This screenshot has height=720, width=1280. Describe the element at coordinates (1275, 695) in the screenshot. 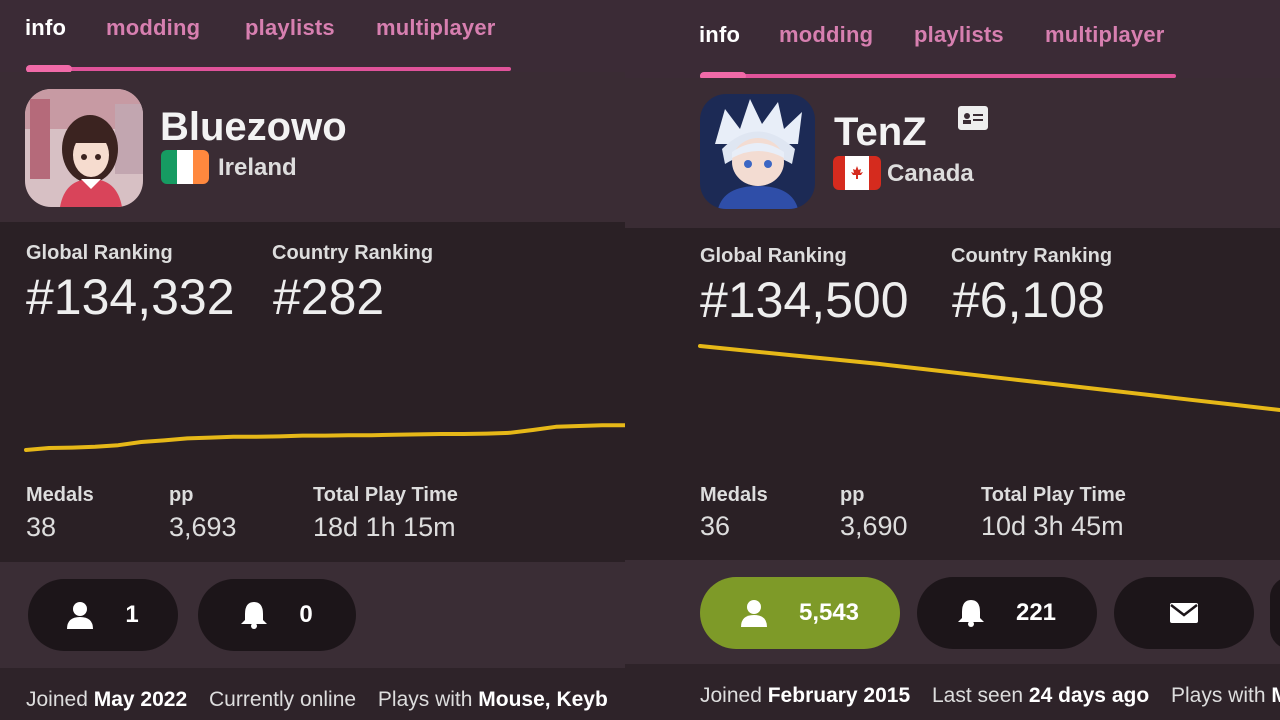

I see `plays-with-value: M` at that location.